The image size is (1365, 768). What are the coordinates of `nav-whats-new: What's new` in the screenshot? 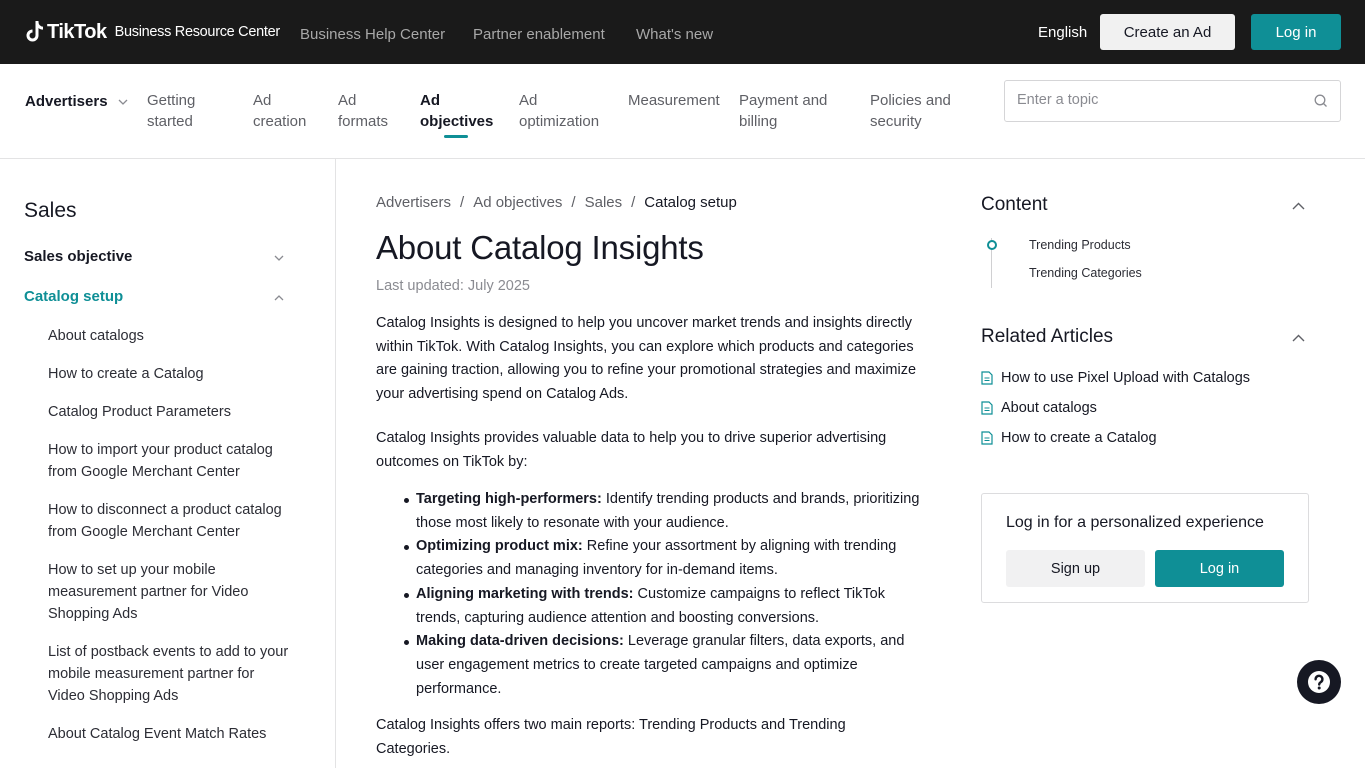 It's located at (674, 34).